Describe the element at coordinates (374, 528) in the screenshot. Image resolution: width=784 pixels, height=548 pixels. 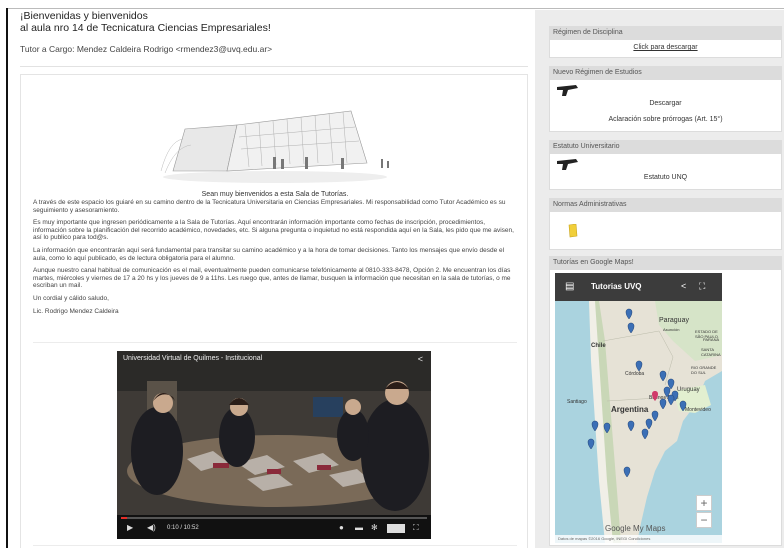
I see `settings-icon: ✻` at that location.